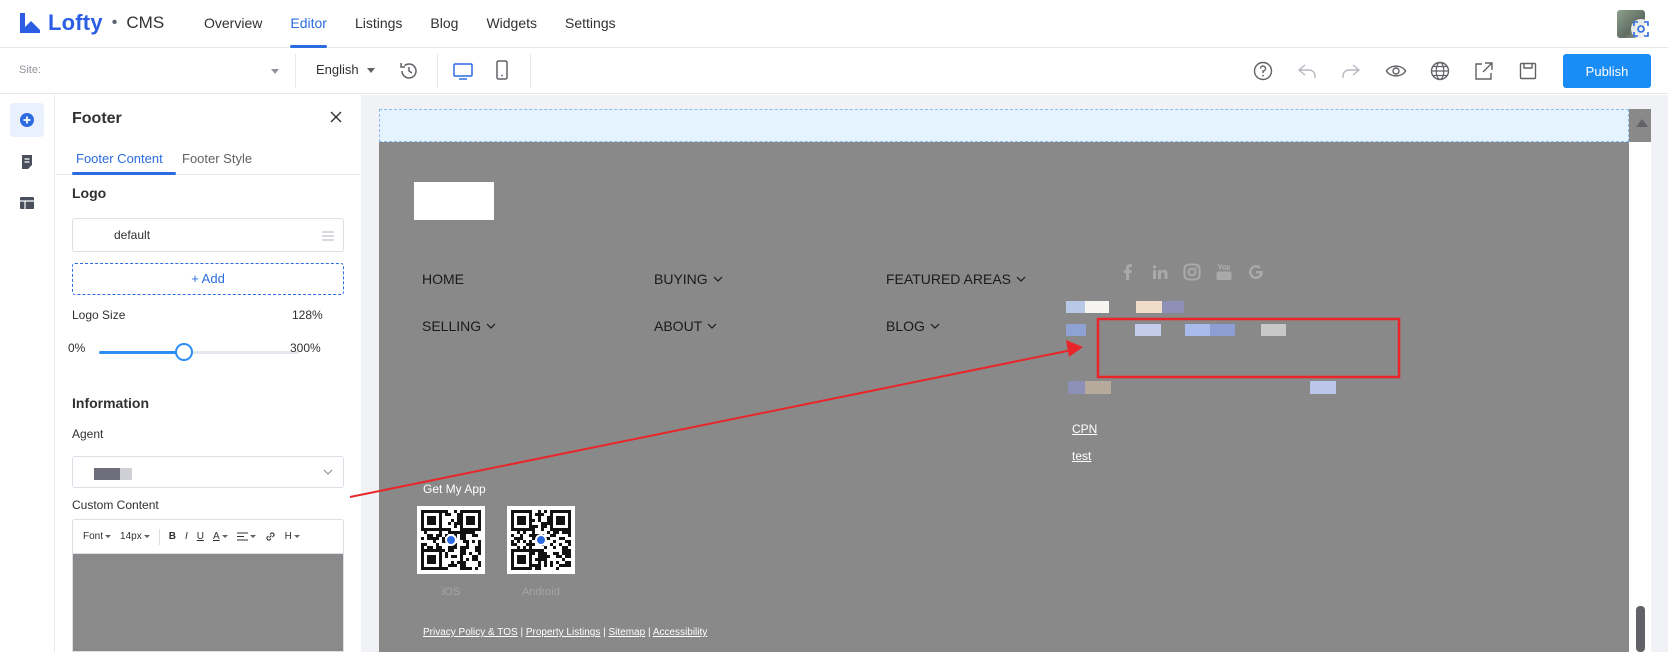 This screenshot has height=652, width=1668. Describe the element at coordinates (454, 489) in the screenshot. I see `get-app-heading: Get My App` at that location.